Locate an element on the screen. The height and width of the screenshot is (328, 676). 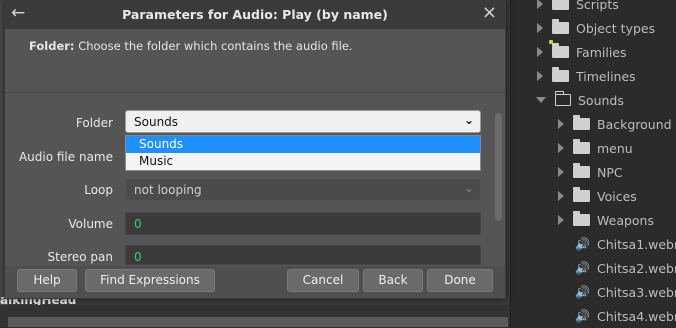
volume-label: Volume is located at coordinates (90, 224).